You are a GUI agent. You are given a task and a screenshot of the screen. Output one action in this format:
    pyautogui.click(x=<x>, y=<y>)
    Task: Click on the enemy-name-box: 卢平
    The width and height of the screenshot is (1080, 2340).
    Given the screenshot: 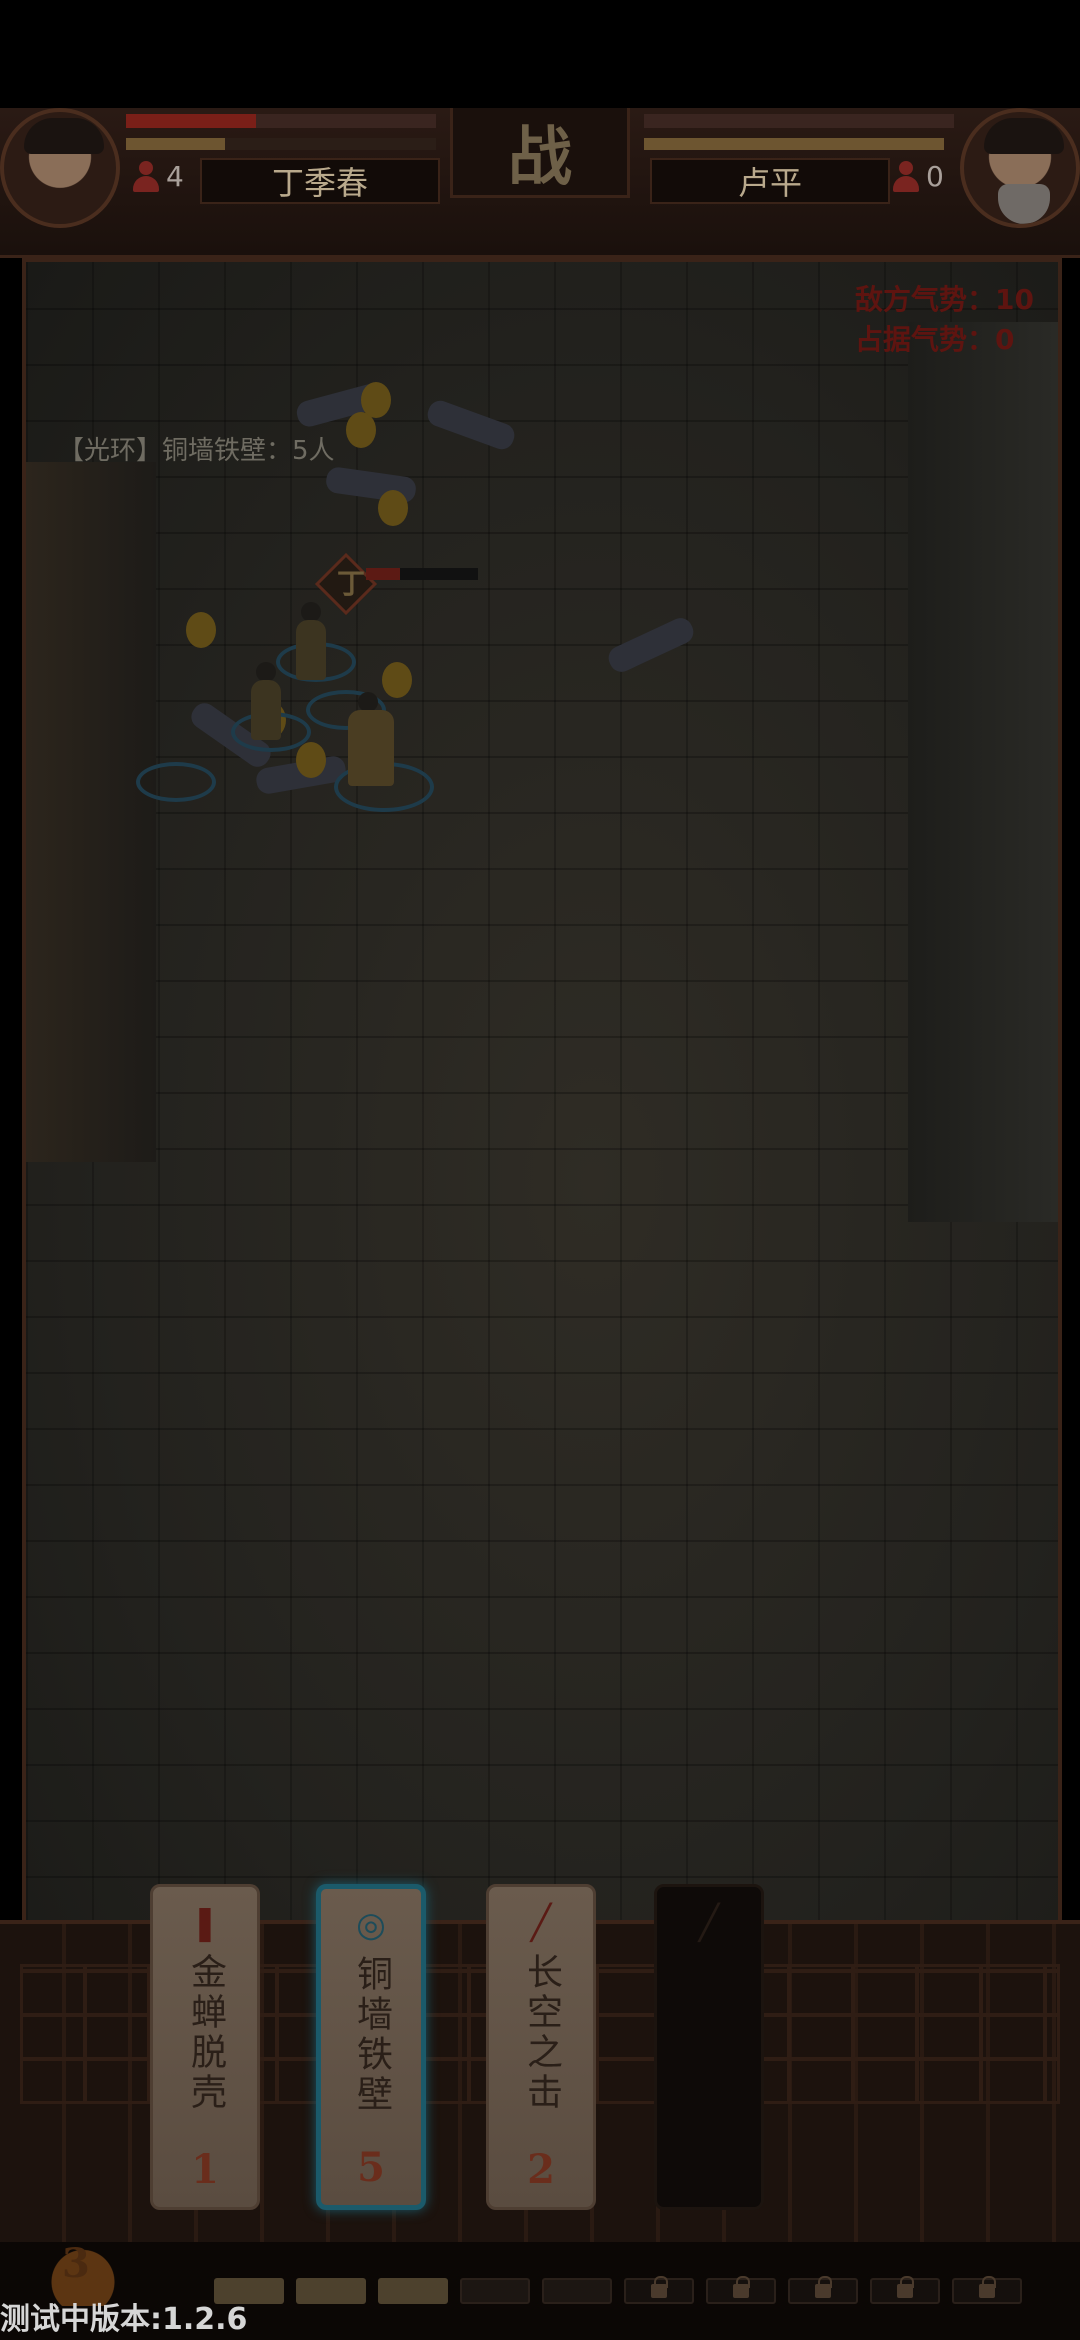 What is the action you would take?
    pyautogui.click(x=770, y=181)
    